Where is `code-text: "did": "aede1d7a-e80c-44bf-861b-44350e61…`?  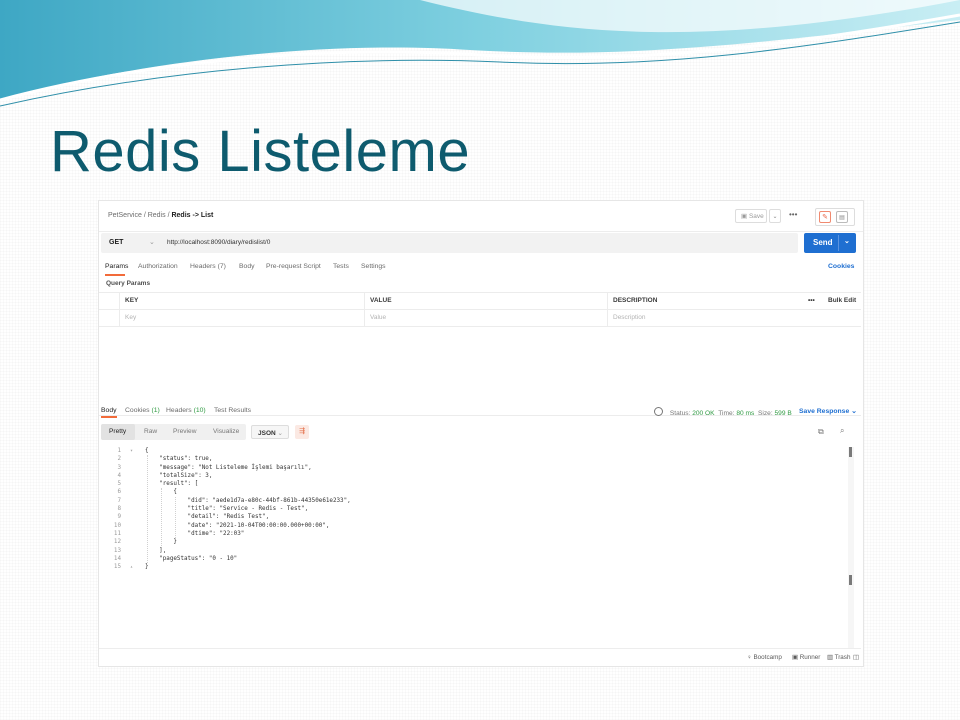
code-text: "did": "aede1d7a-e80c-44bf-861b-44350e61… is located at coordinates (248, 500).